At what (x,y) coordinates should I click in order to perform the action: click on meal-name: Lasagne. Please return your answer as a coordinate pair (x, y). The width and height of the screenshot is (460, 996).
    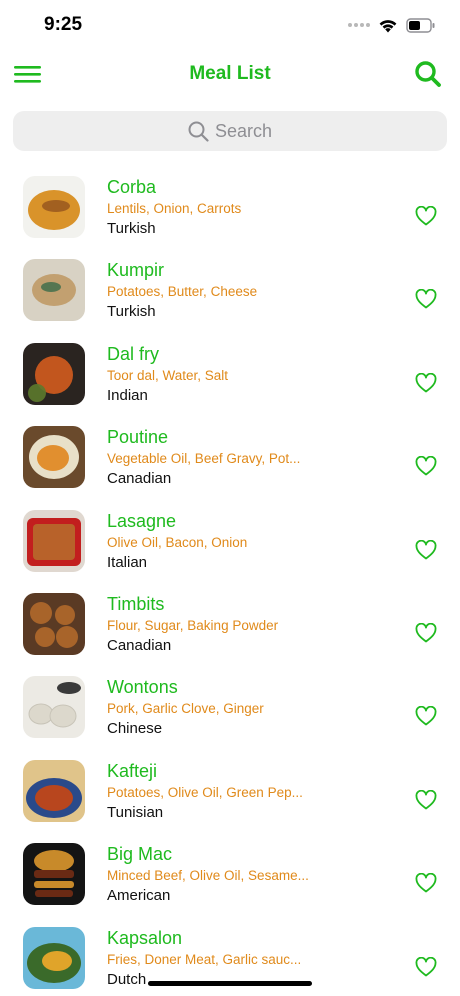
    Looking at the image, I should click on (142, 520).